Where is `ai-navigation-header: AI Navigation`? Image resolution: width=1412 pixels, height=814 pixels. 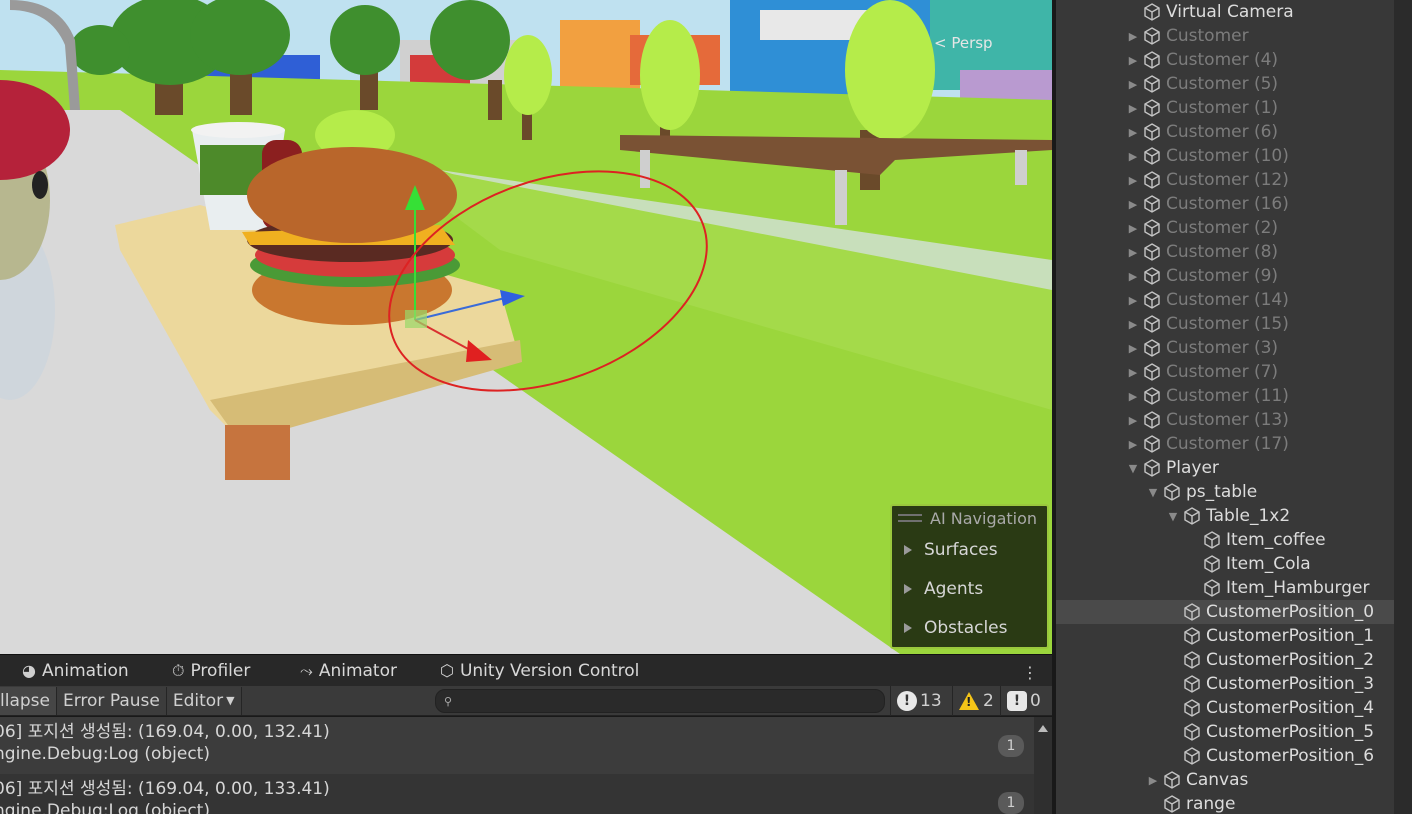
ai-navigation-header: AI Navigation is located at coordinates (969, 518).